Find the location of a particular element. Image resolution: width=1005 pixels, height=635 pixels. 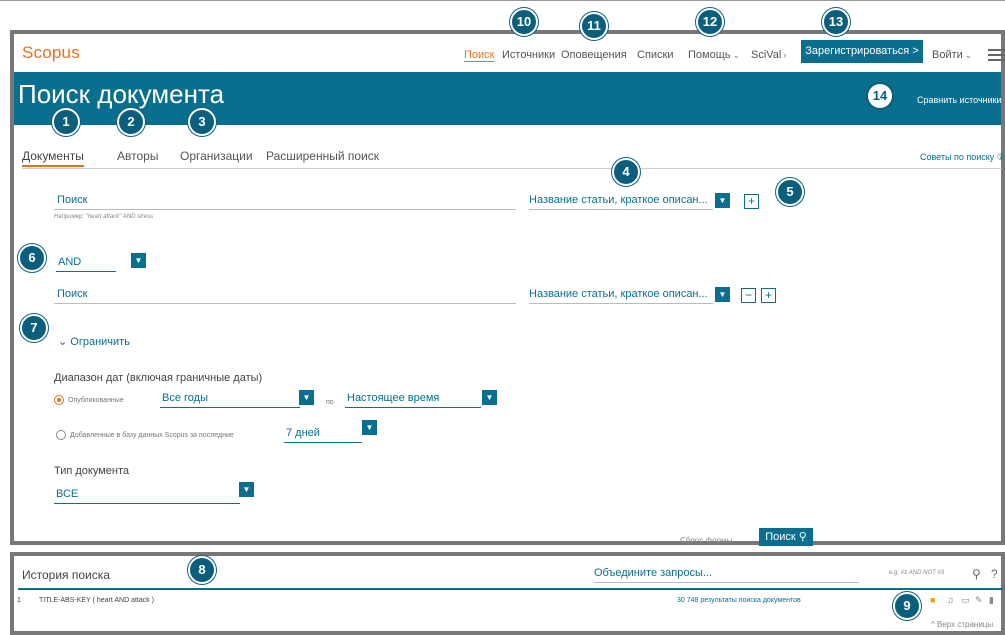

callout-marker: 9 is located at coordinates (907, 606).